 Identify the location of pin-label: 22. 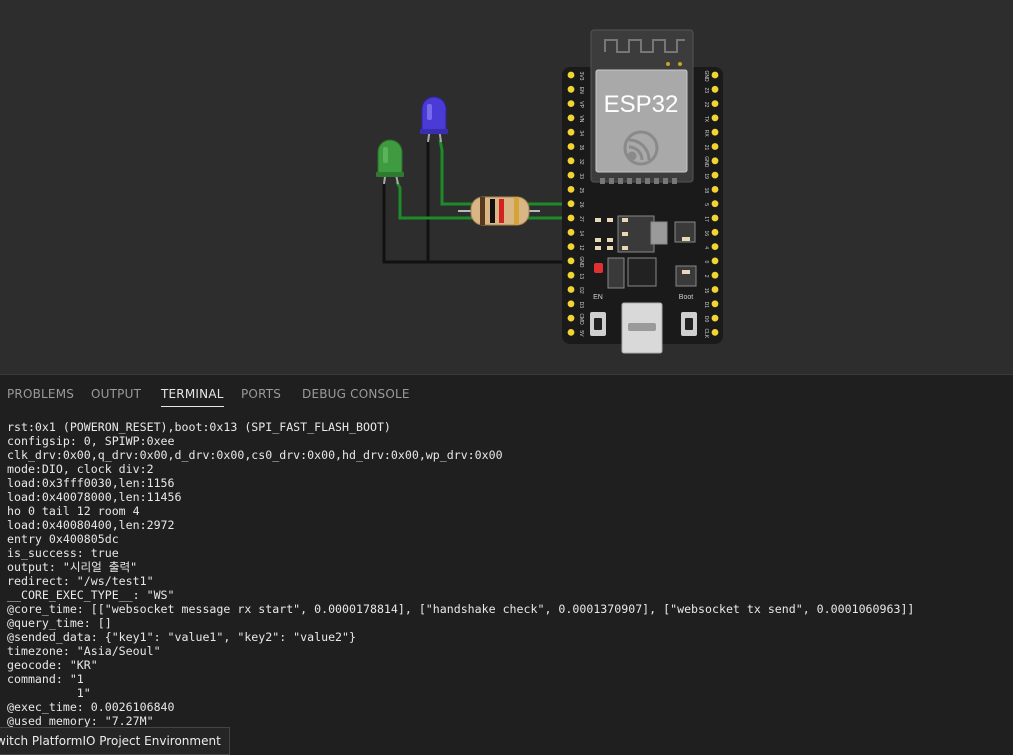
(706, 105).